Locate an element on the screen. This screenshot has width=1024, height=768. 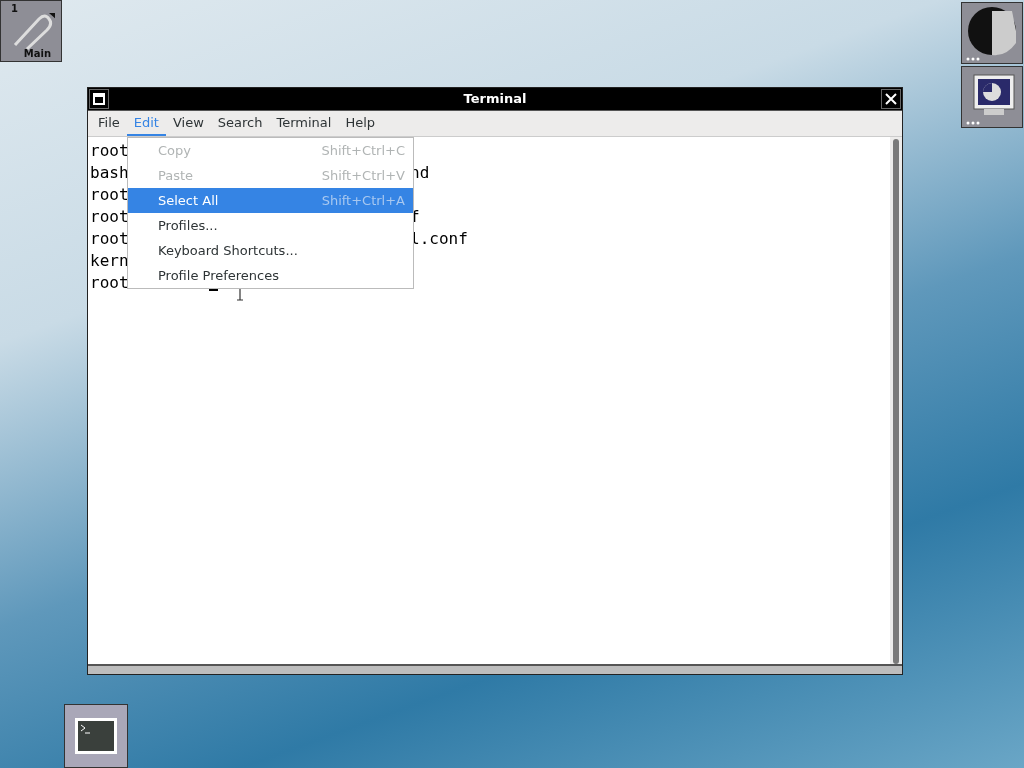
menu-entry: Select All Shift+Ctrl+A is located at coordinates (270, 200).